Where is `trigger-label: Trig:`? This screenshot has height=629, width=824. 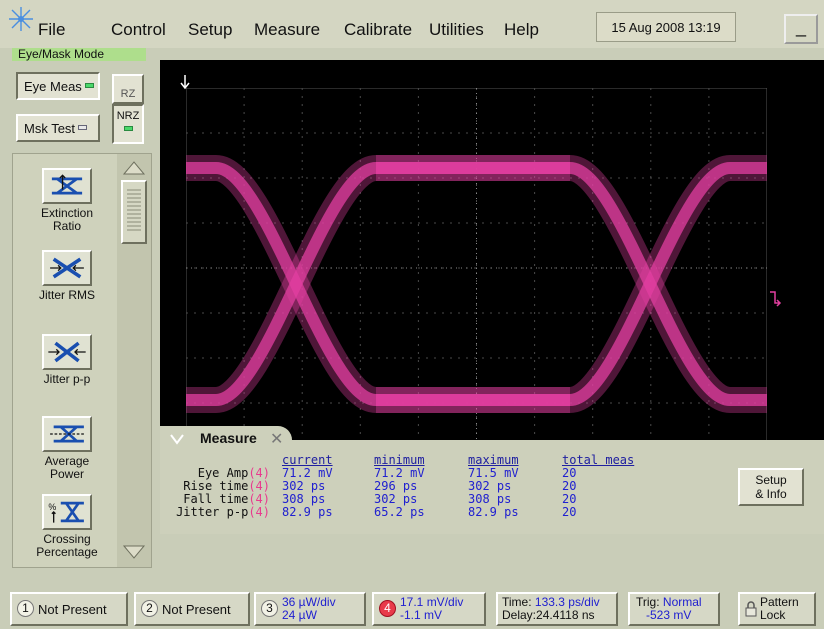
trigger-label: Trig: is located at coordinates (648, 602).